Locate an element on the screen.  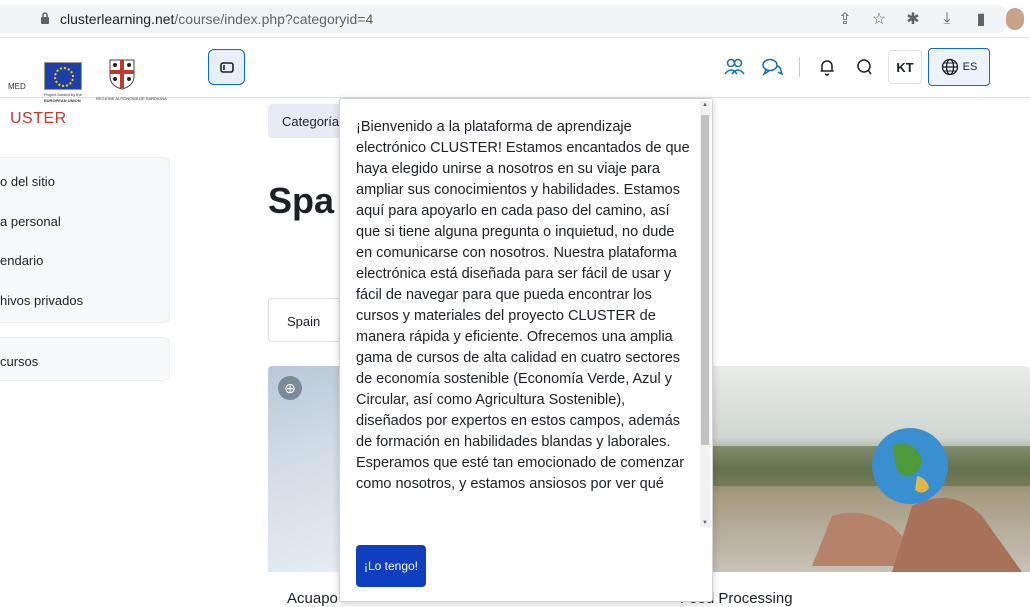
cluster-brand: USTER is located at coordinates (38, 118).